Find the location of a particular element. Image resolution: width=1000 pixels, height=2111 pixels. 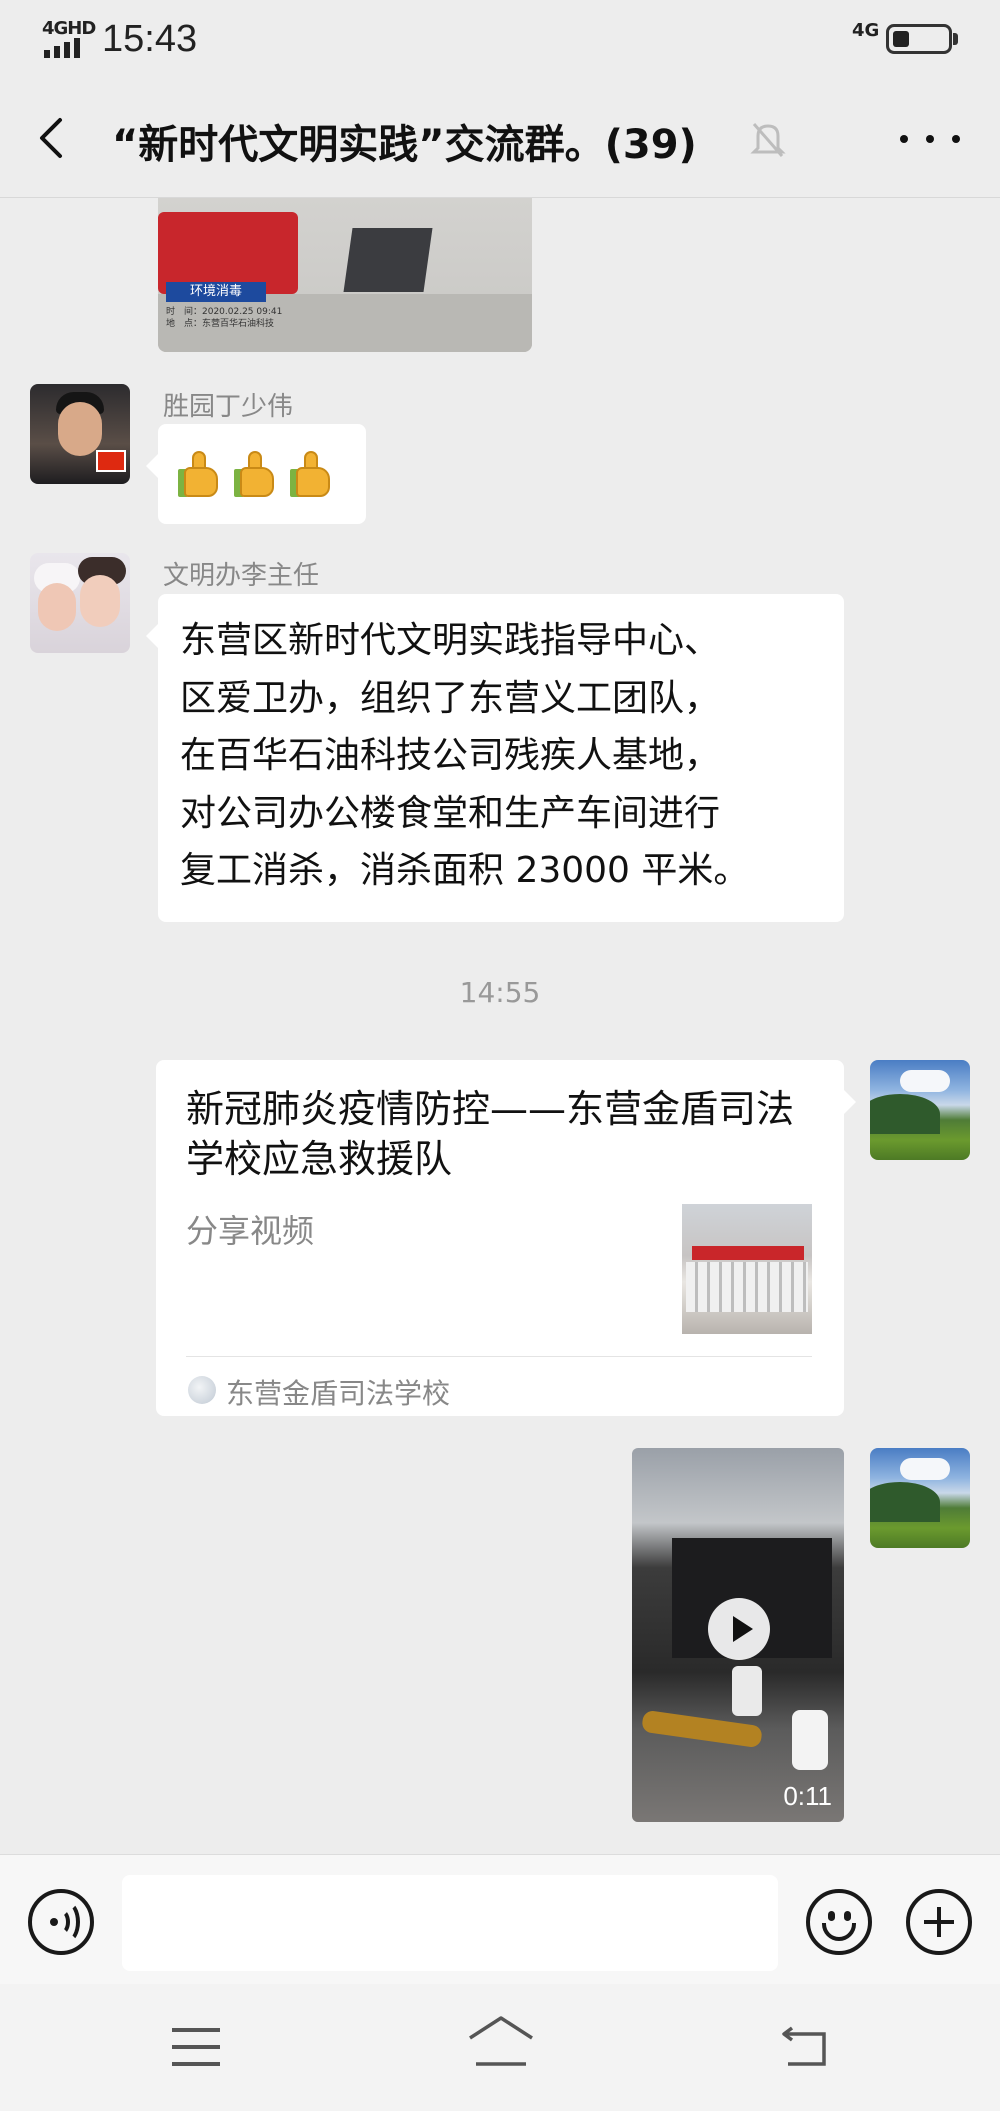

back-icon is located at coordinates (805, 2046).